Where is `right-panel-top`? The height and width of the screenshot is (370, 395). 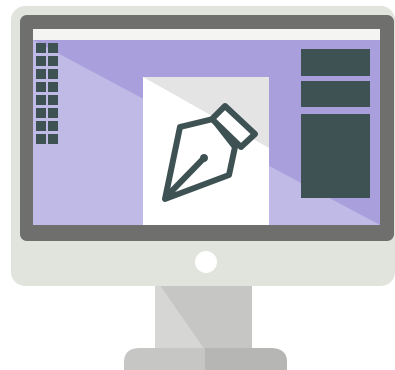 right-panel-top is located at coordinates (335, 62).